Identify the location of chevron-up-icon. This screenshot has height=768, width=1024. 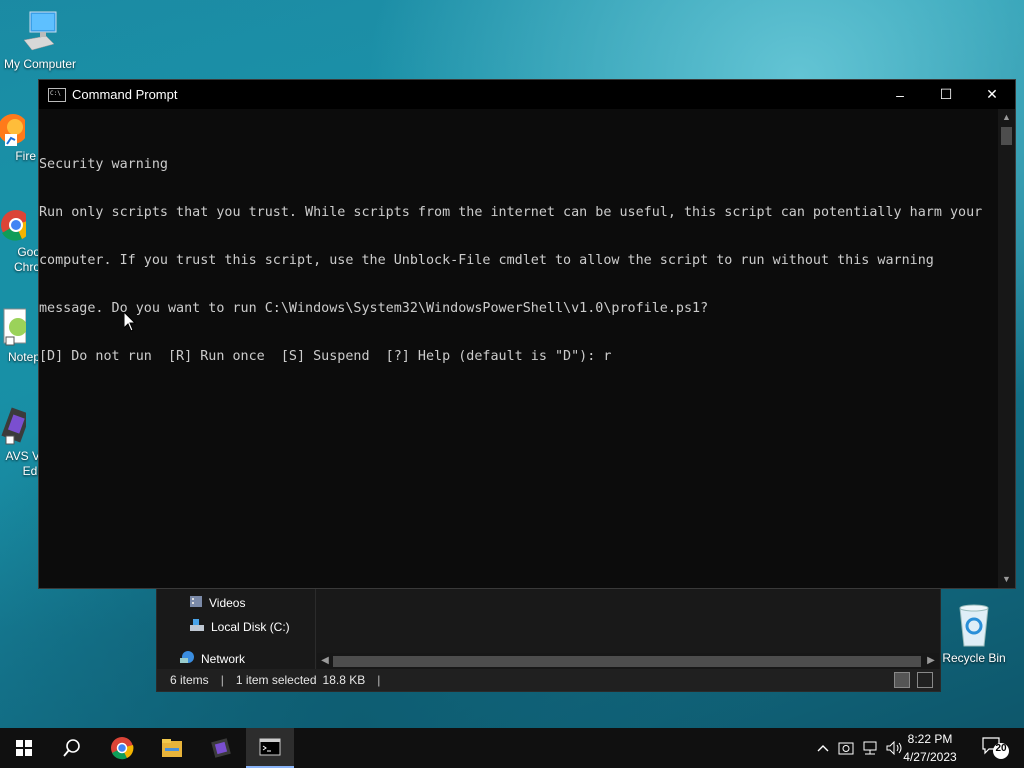
(823, 748).